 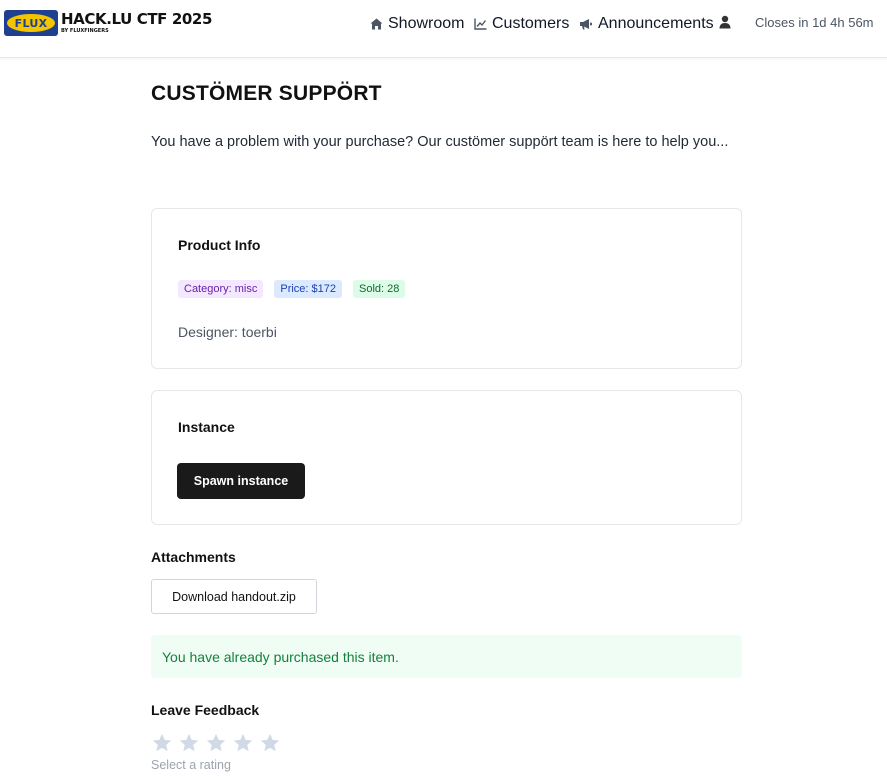 I want to click on rating-hint: Select a rating, so click(x=191, y=765).